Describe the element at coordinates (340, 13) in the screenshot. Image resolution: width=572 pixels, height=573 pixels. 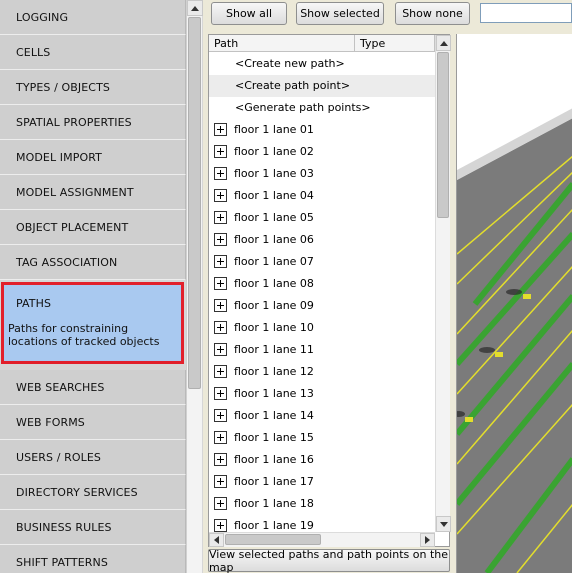
I see `show-selected-button: Show selected` at that location.